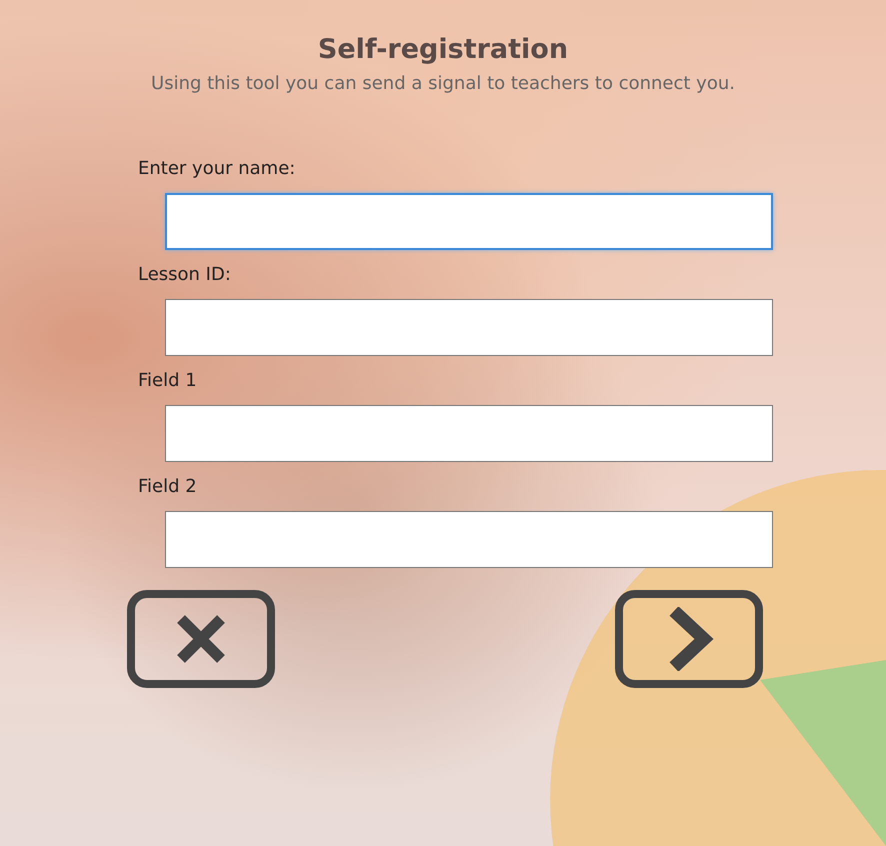  I want to click on field-label: Enter your name:, so click(217, 168).